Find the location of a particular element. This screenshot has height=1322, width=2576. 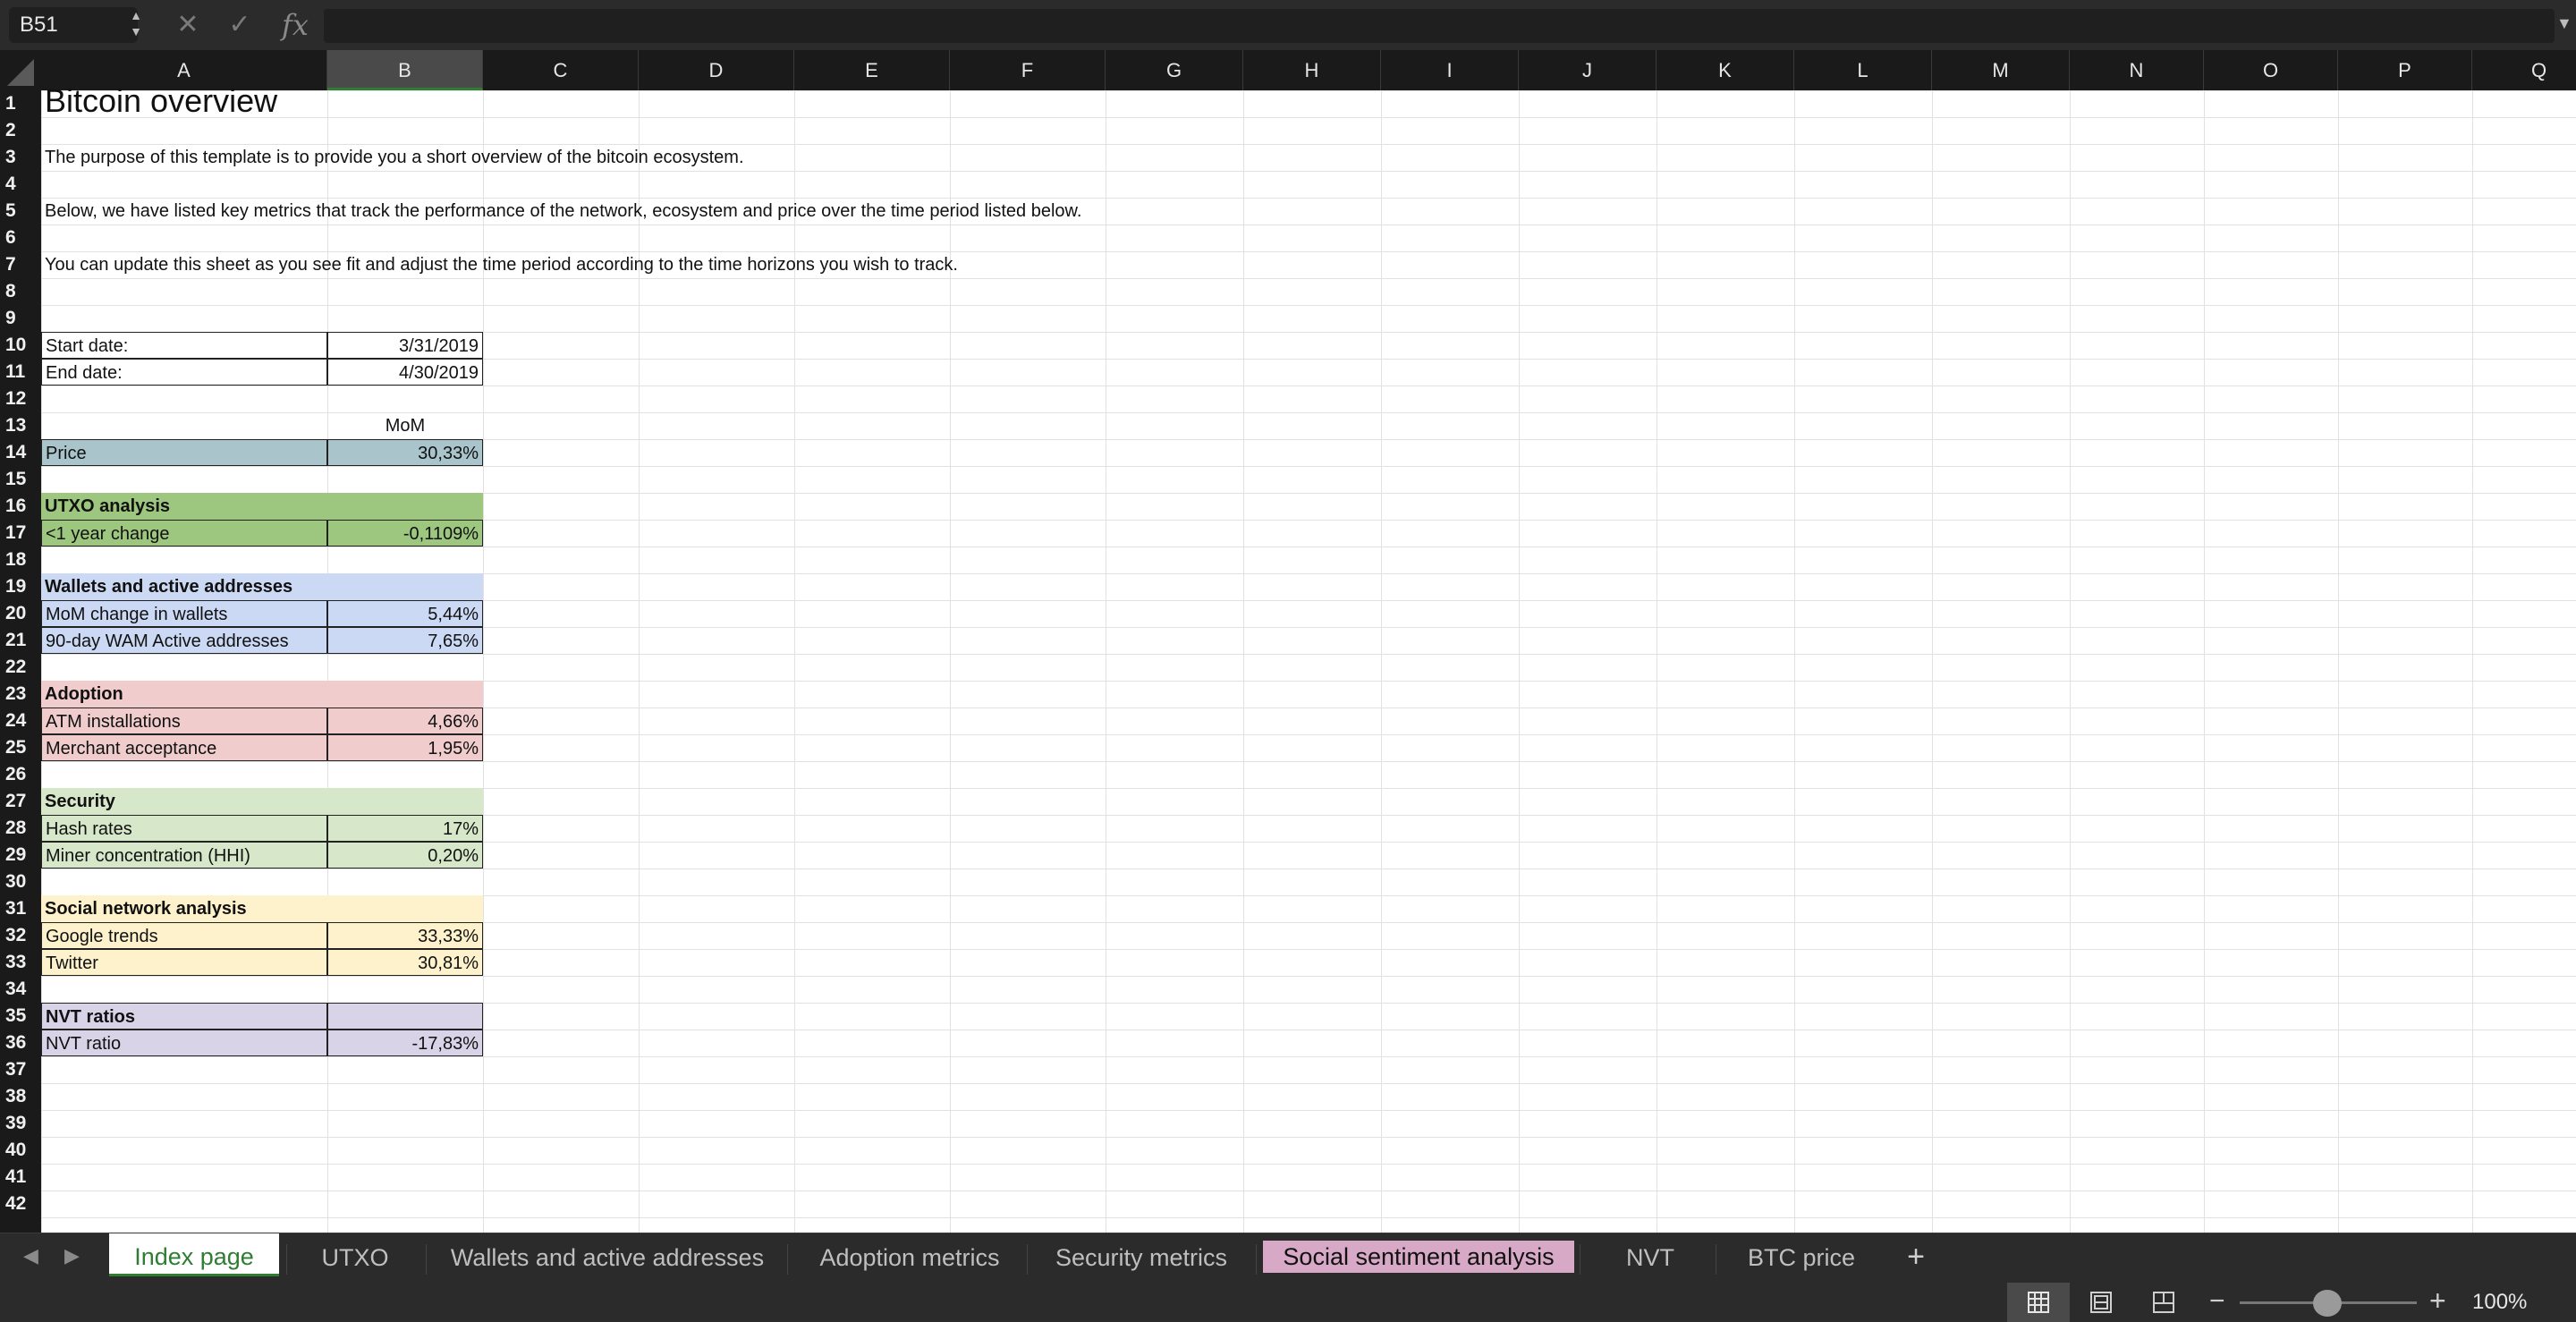

tab-utxo: UTXO is located at coordinates (355, 1257).